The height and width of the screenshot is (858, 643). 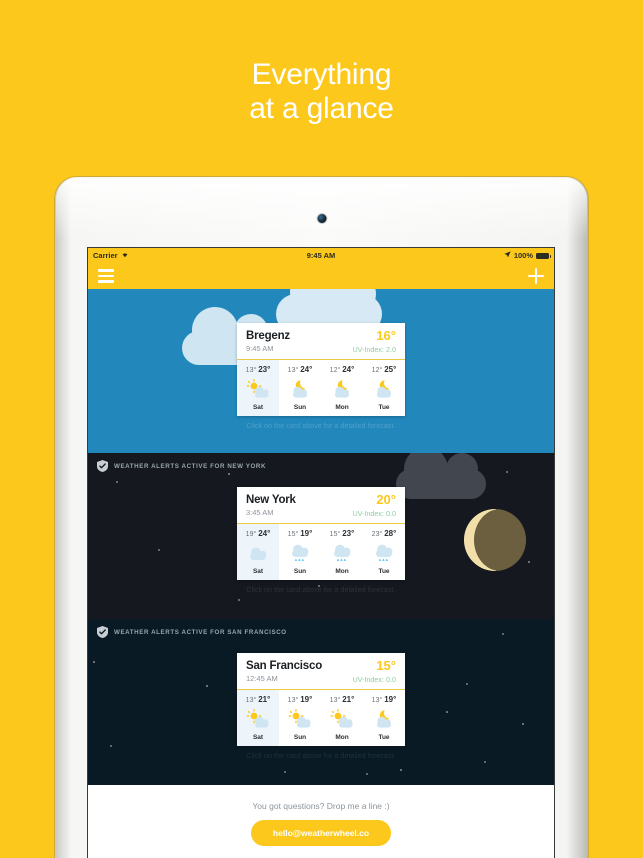 What do you see at coordinates (251, 534) in the screenshot?
I see `forecast-low: 19°` at bounding box center [251, 534].